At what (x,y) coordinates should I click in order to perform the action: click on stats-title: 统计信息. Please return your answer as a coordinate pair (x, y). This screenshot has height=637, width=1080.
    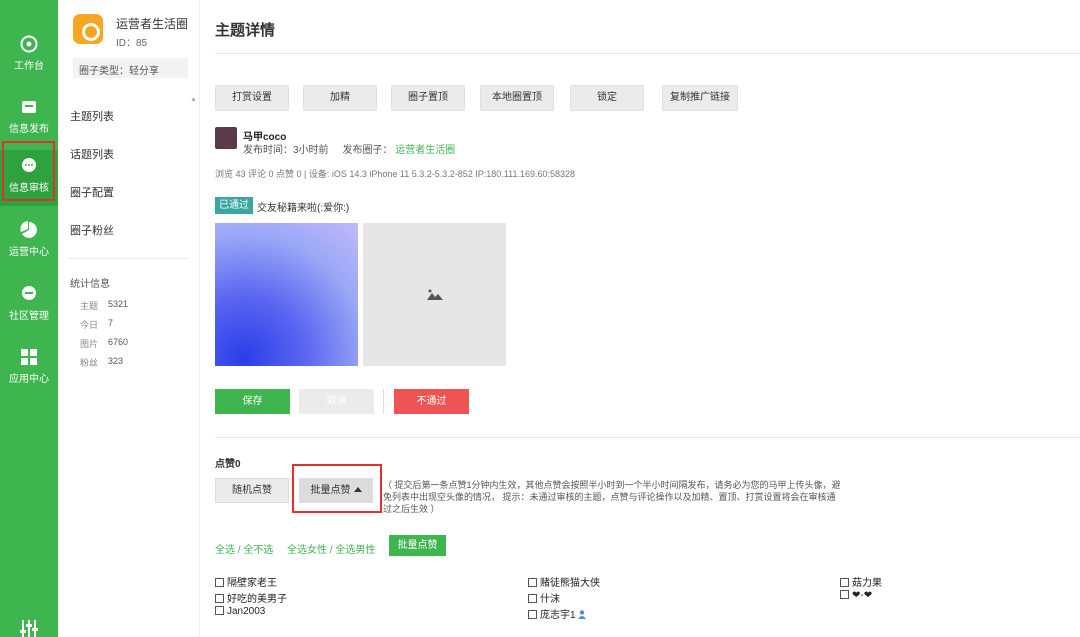
    Looking at the image, I should click on (90, 284).